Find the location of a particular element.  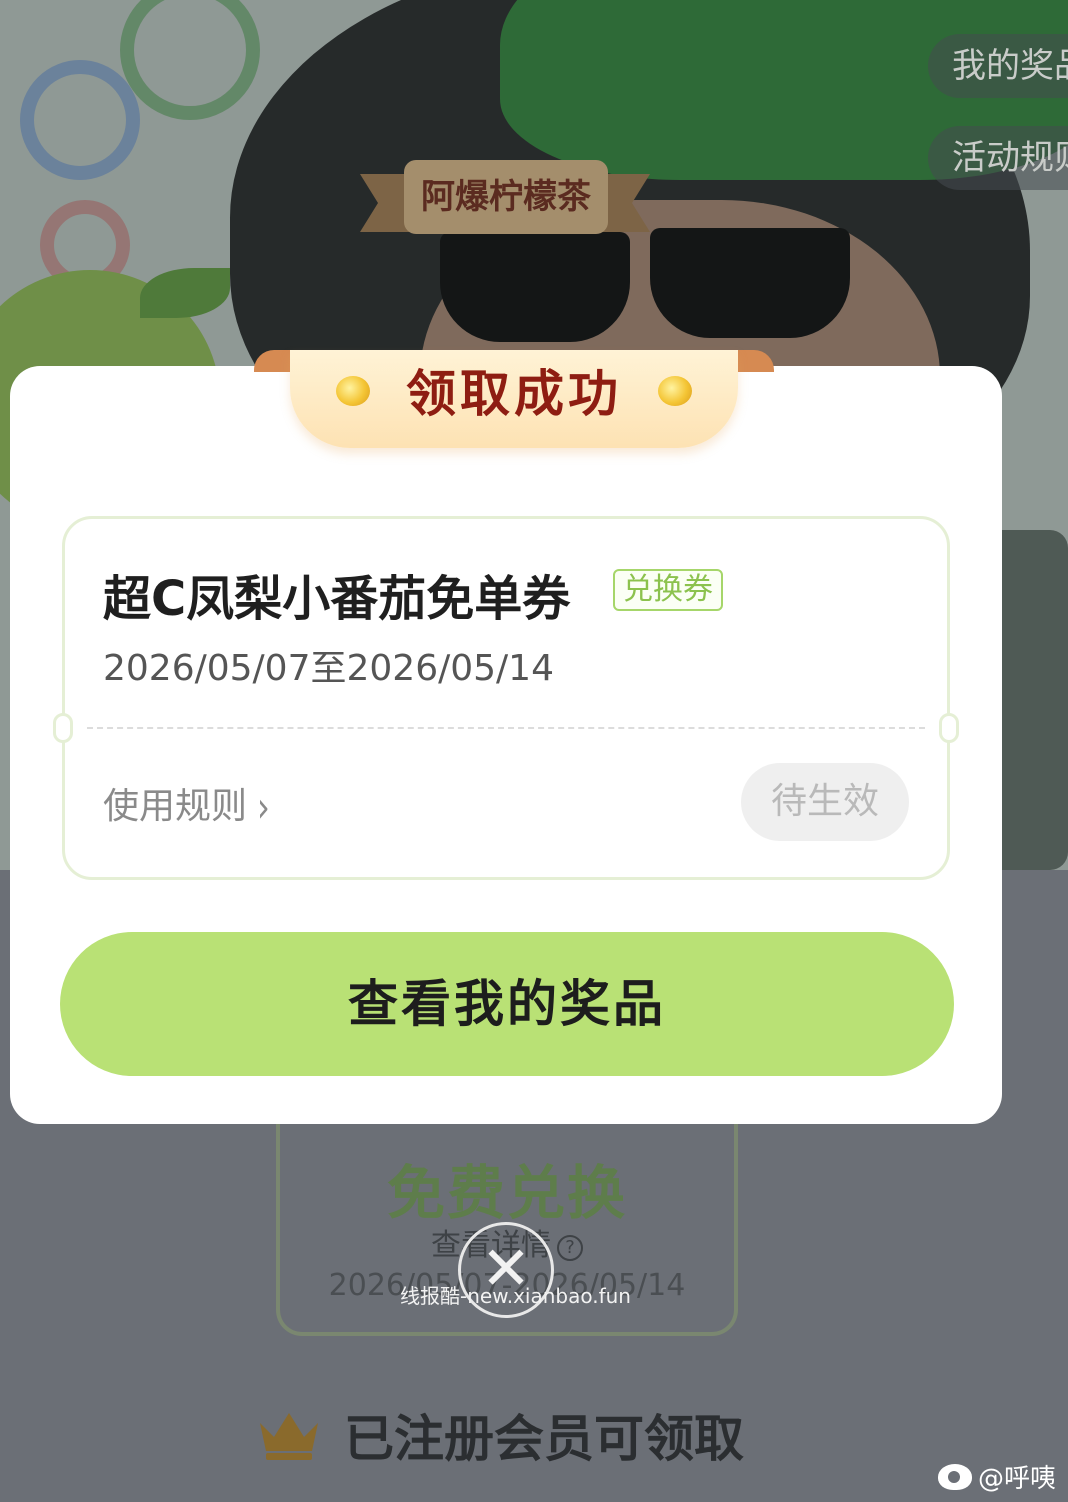

leaf-illustration is located at coordinates (185, 293).